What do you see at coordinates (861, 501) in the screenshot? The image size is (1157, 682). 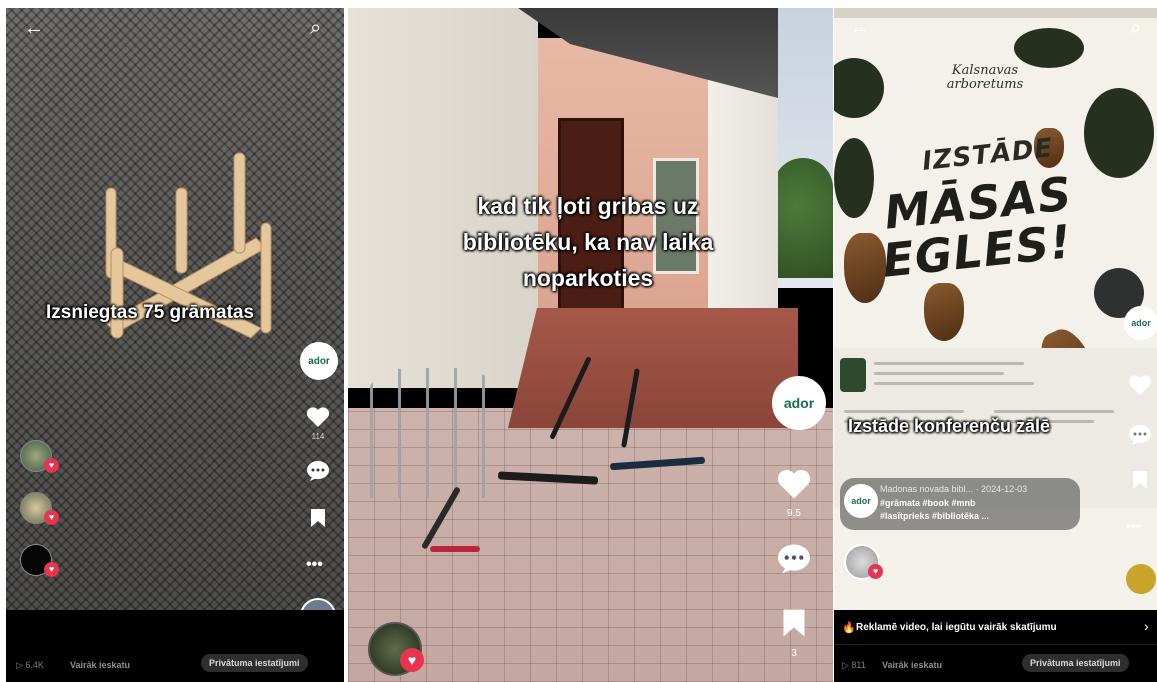 I see `author-avatar: ador` at bounding box center [861, 501].